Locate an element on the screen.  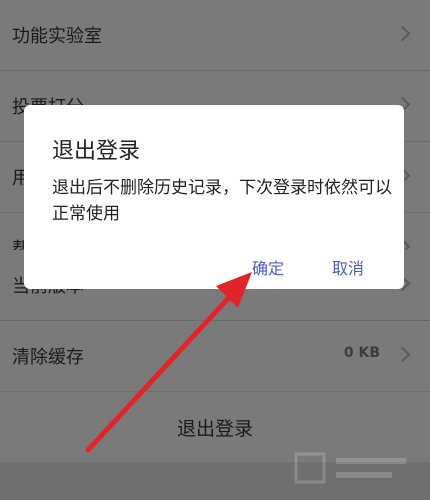
confirm-button: 确定 is located at coordinates (268, 267).